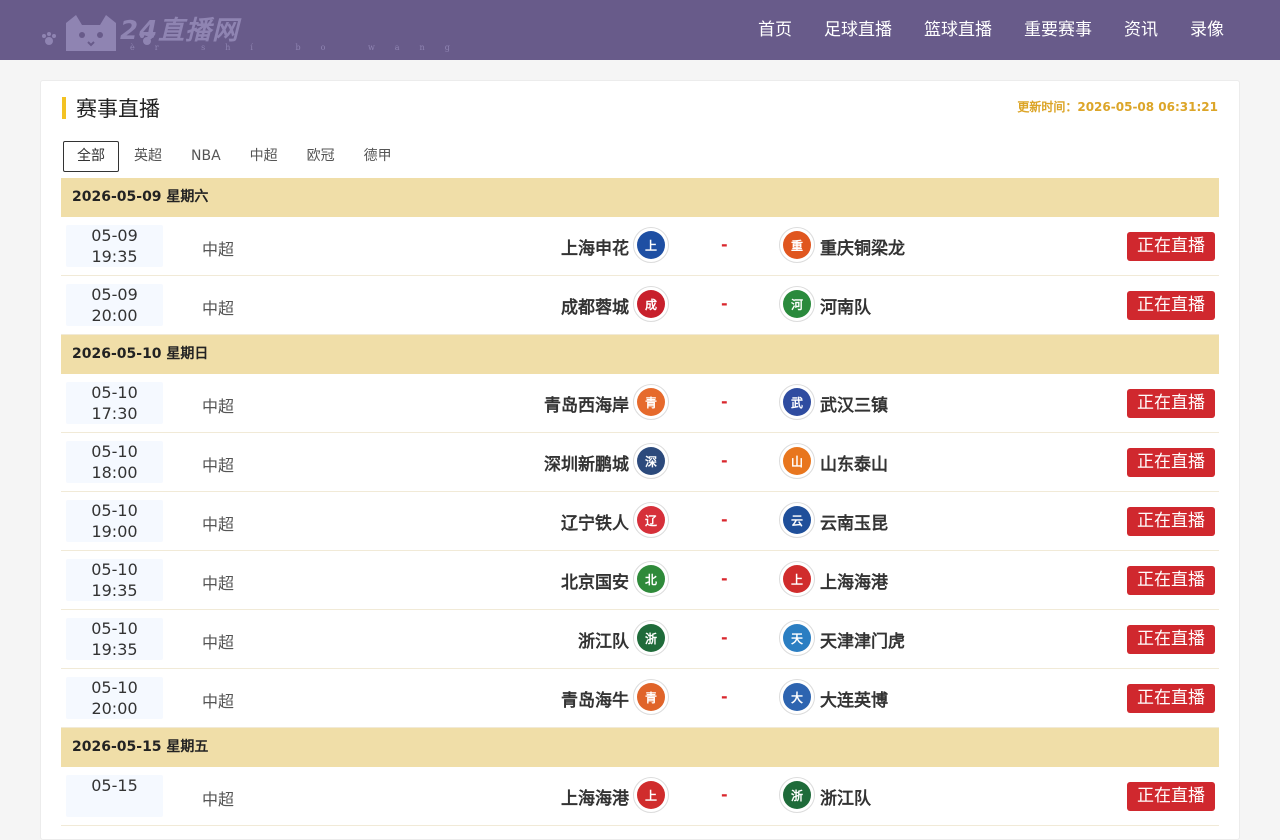 The image size is (1280, 840). I want to click on date-header: 2026-05-09 星期六, so click(640, 197).